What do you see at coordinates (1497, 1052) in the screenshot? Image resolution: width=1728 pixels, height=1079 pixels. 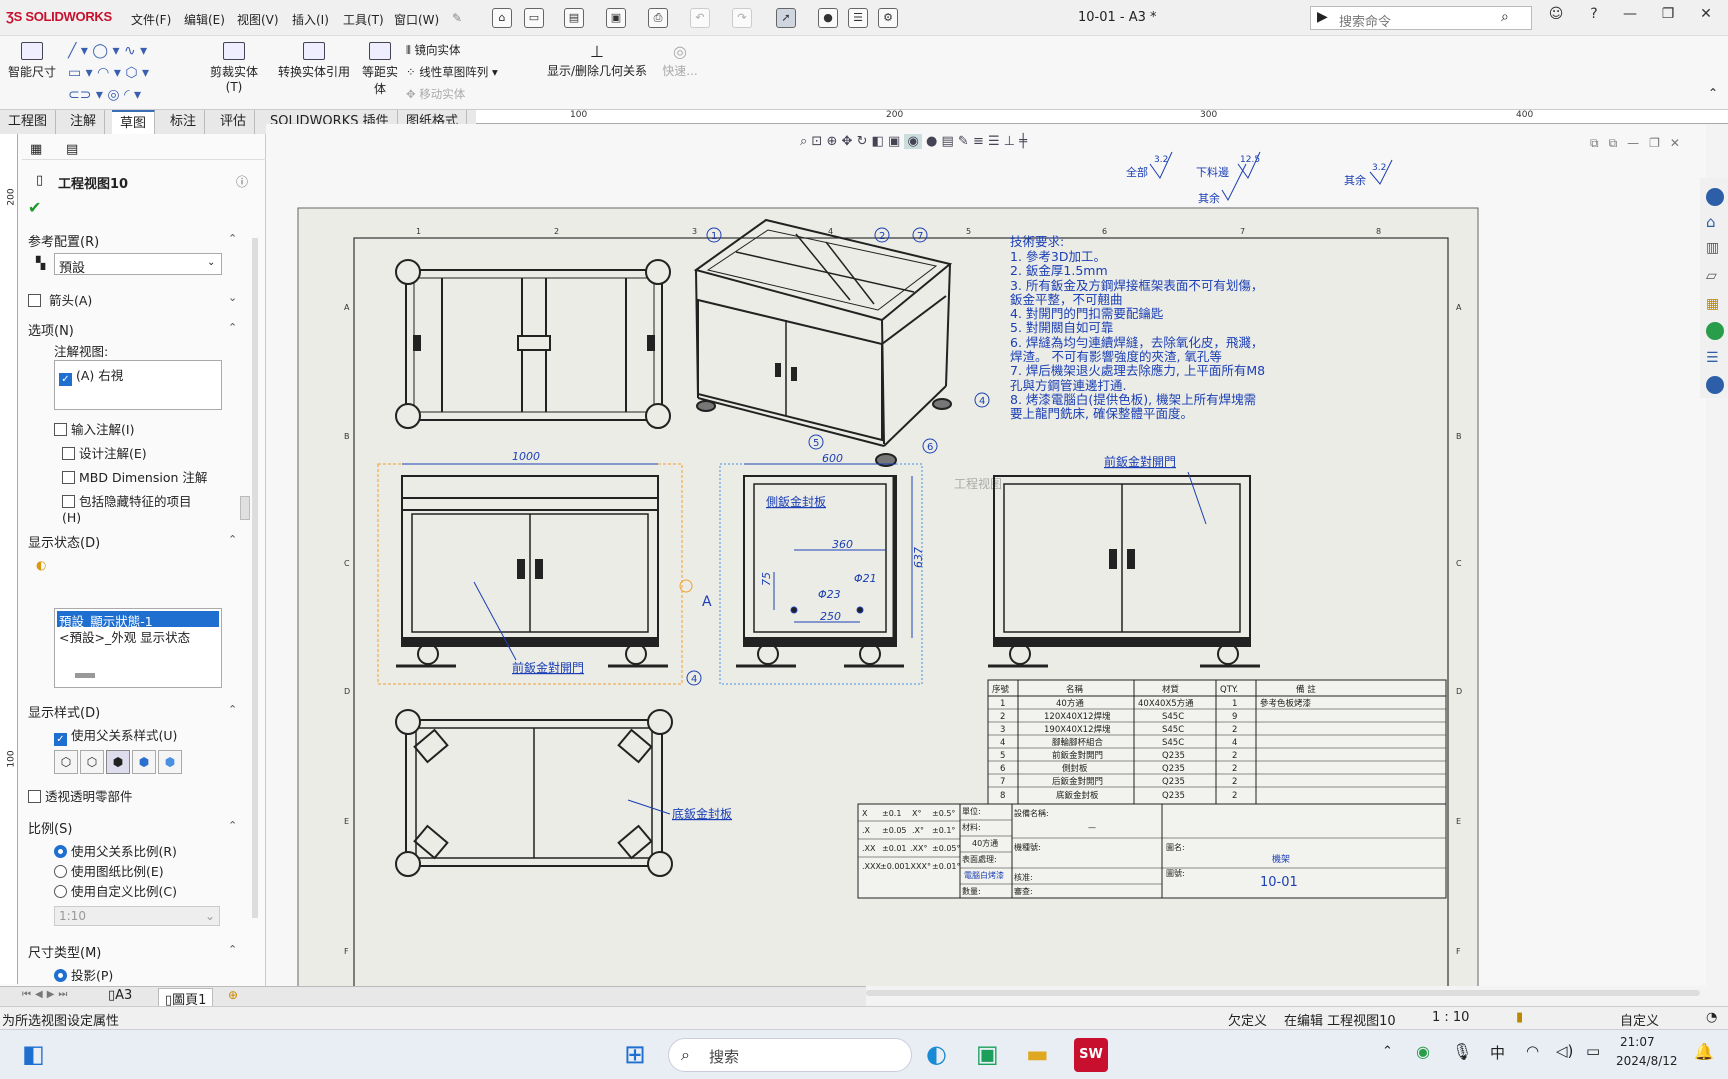 I see `input-lang: 中` at bounding box center [1497, 1052].